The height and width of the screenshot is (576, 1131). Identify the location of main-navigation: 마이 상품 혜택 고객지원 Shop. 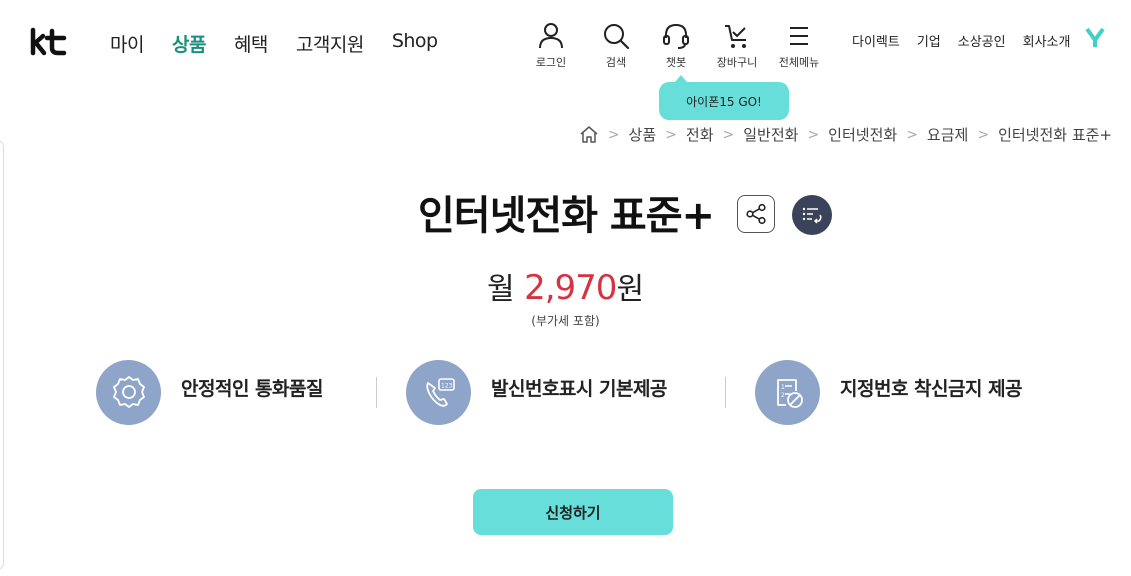
(274, 43).